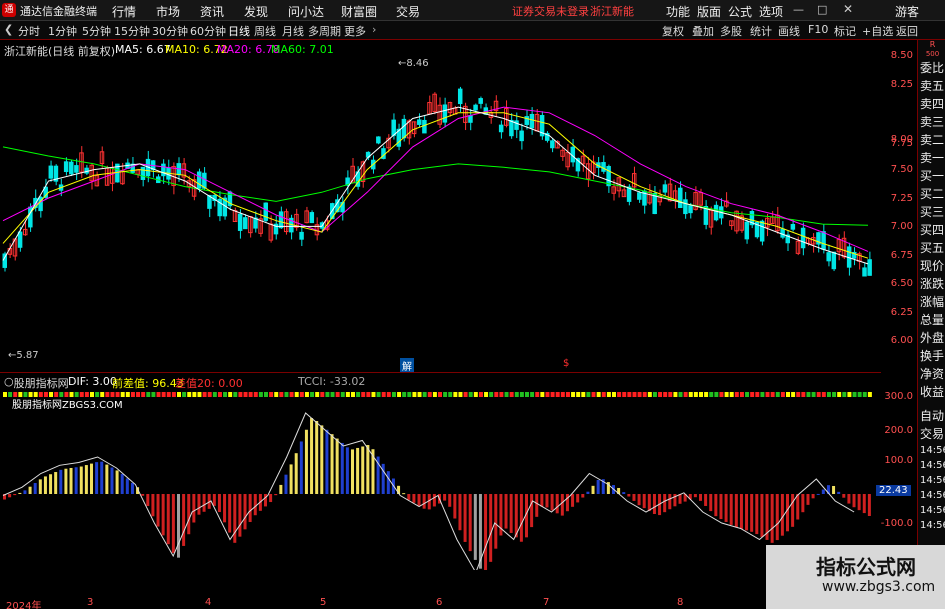  I want to click on restore-icon: □, so click(822, 9).